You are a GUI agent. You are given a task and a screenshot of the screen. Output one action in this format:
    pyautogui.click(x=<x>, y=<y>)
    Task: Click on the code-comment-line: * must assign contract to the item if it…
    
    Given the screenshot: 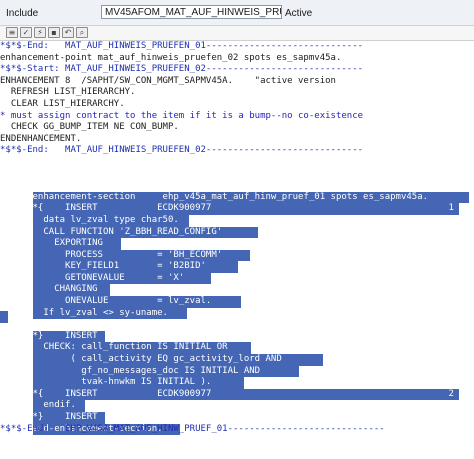 What is the action you would take?
    pyautogui.click(x=182, y=115)
    